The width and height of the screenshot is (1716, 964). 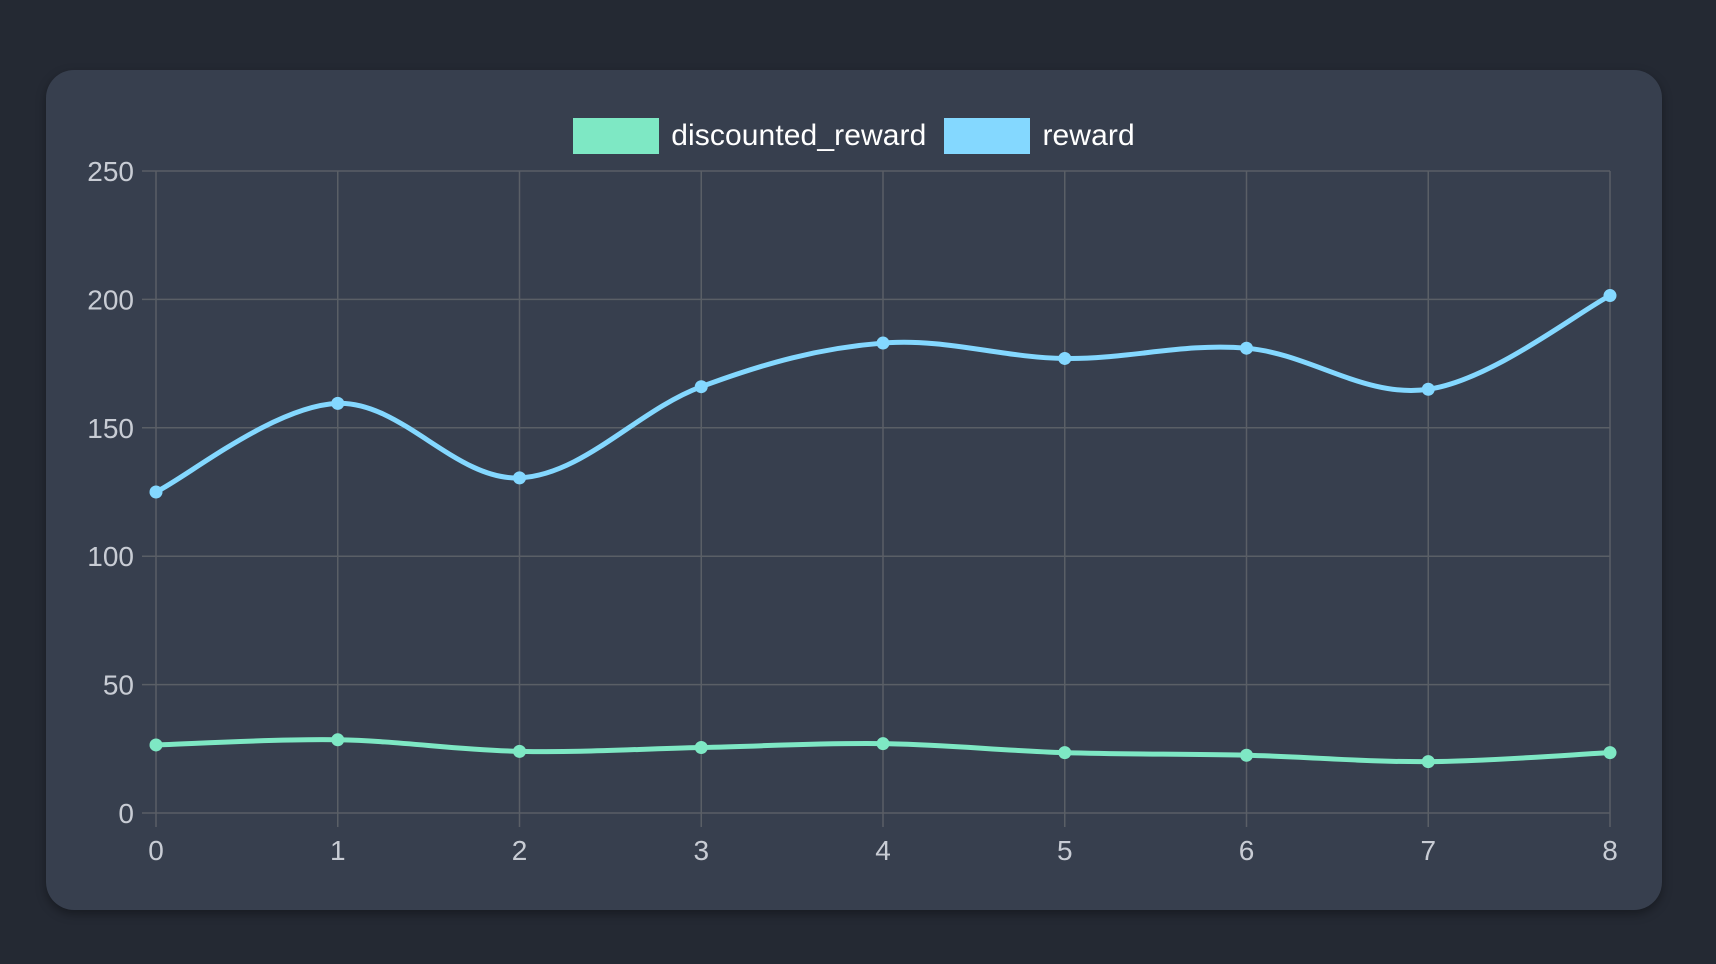 I want to click on x-tick-label-5: 5, so click(x=1065, y=850).